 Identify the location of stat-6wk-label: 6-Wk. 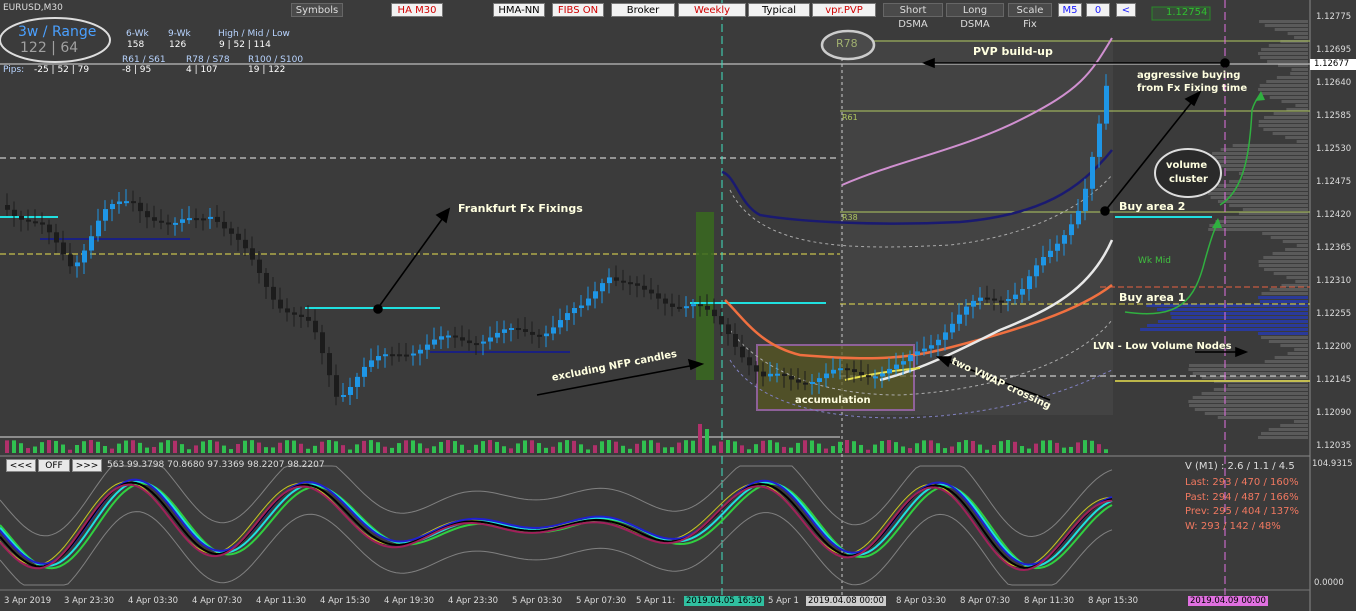
(137, 34).